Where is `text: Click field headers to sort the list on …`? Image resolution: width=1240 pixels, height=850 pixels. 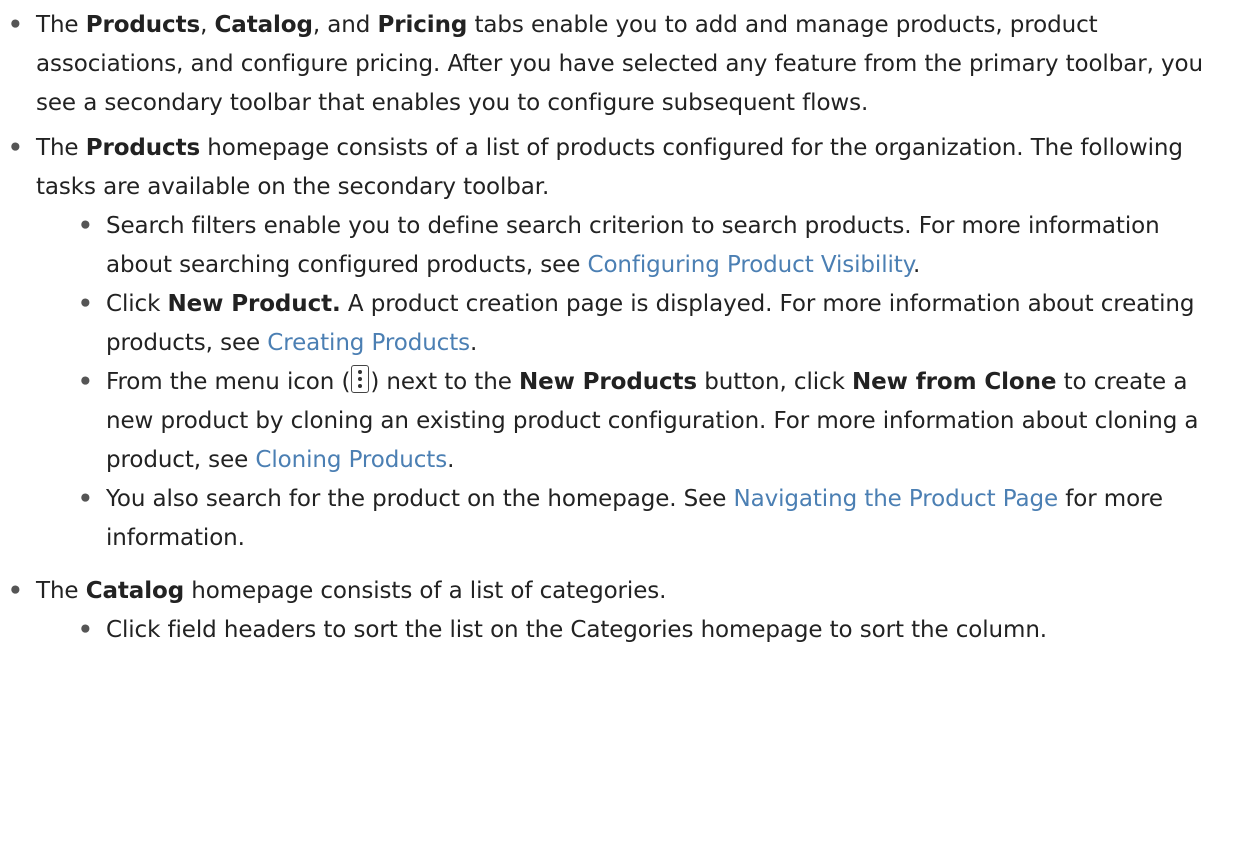 text: Click field headers to sort the list on … is located at coordinates (577, 630).